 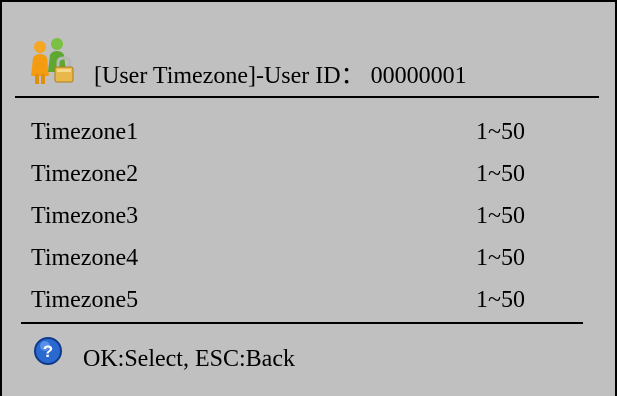 What do you see at coordinates (308, 301) in the screenshot?
I see `list-item-timezone5: Timezone5 1~50` at bounding box center [308, 301].